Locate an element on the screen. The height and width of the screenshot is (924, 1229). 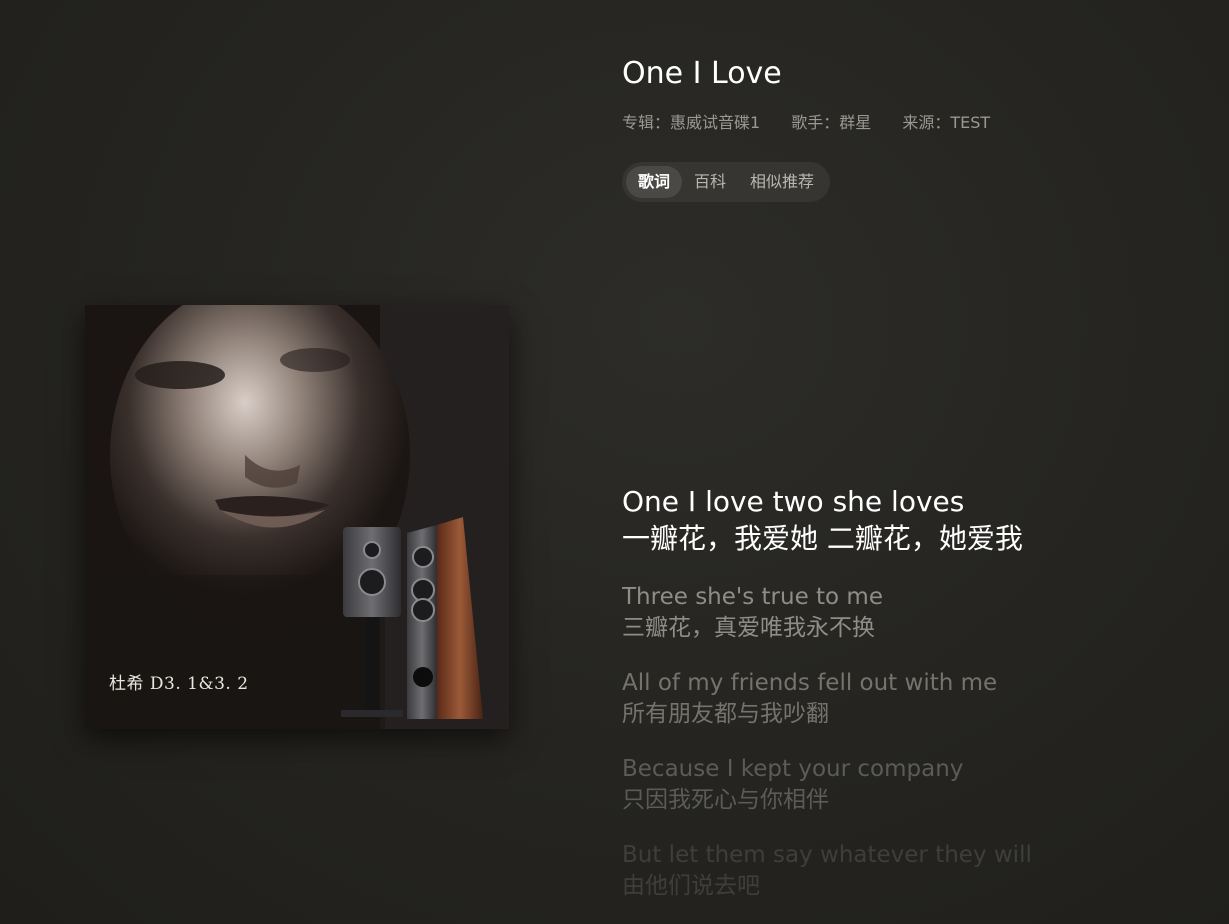
song-meta: 专辑：惠威试音碟1 歌手：群星 来源：TEST is located at coordinates (819, 121).